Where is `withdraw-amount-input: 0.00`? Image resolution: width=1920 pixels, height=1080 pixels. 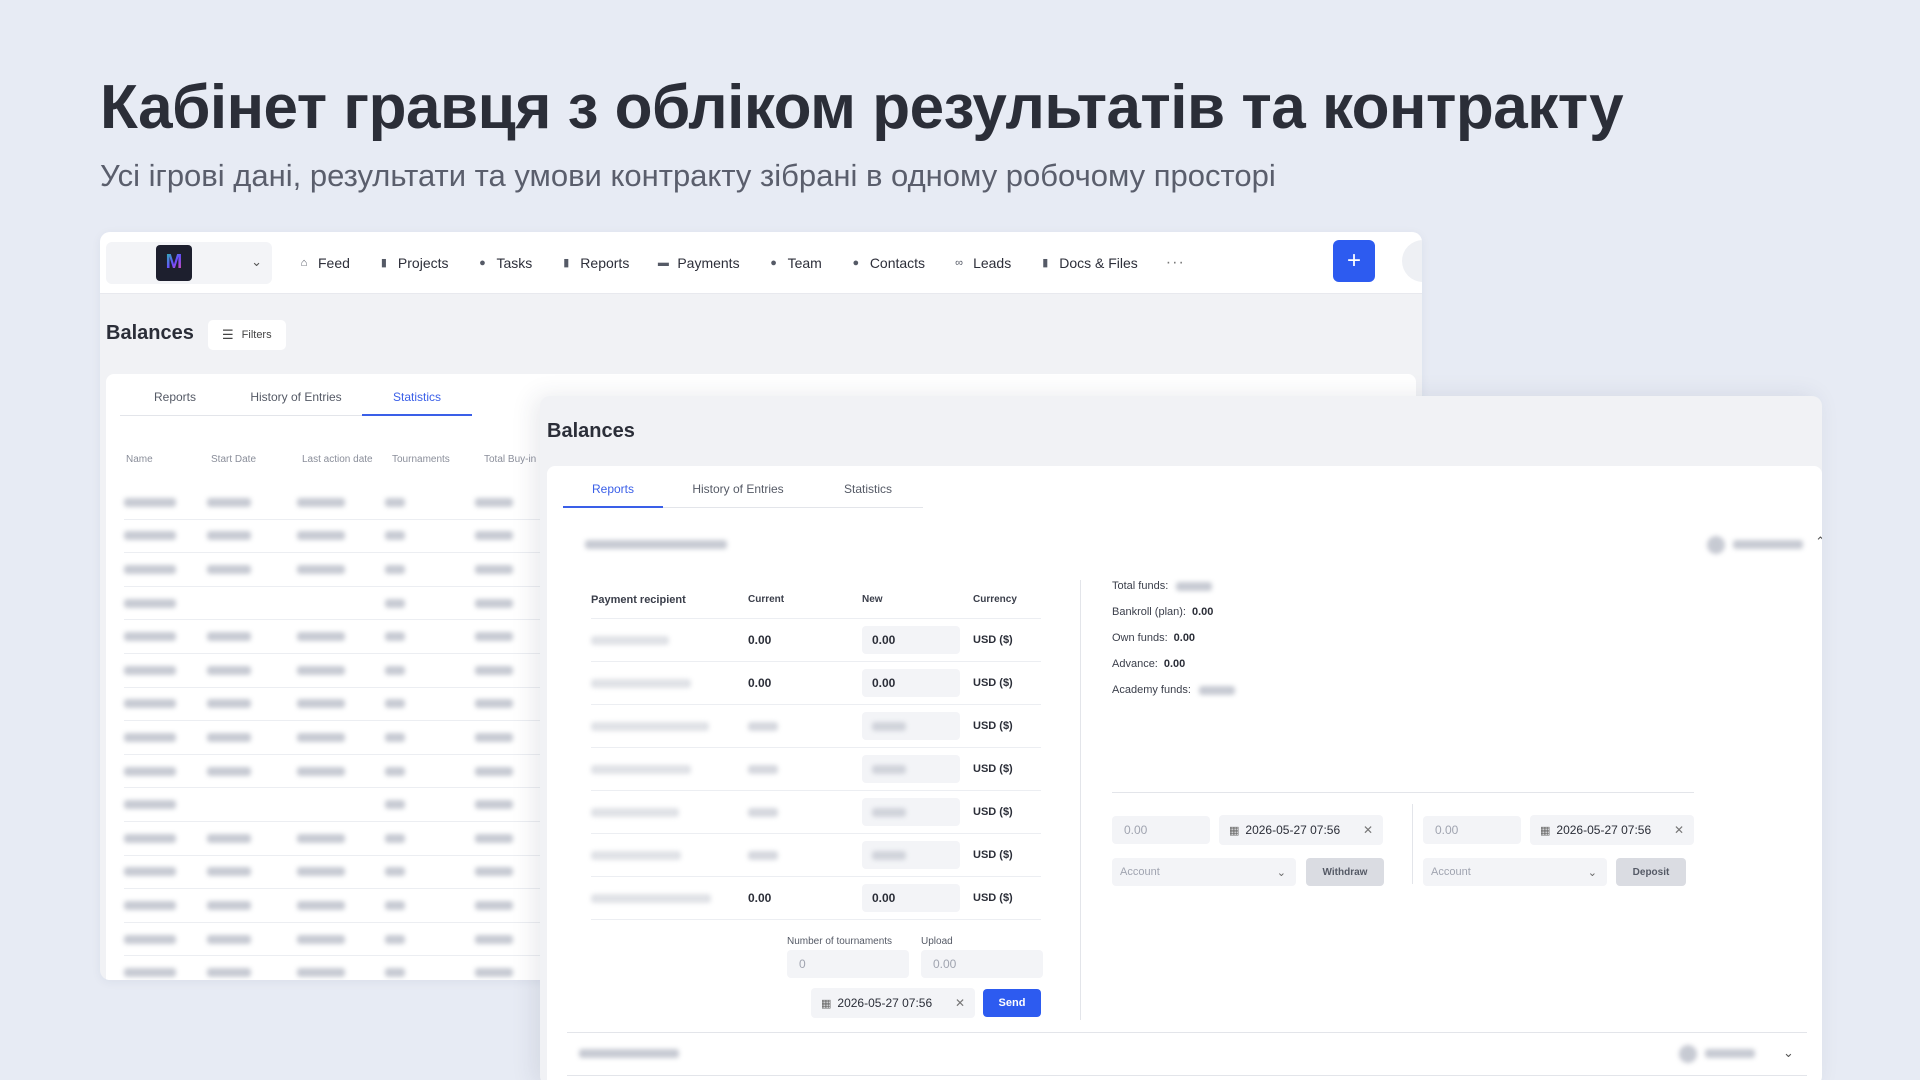
withdraw-amount-input: 0.00 is located at coordinates (1161, 830).